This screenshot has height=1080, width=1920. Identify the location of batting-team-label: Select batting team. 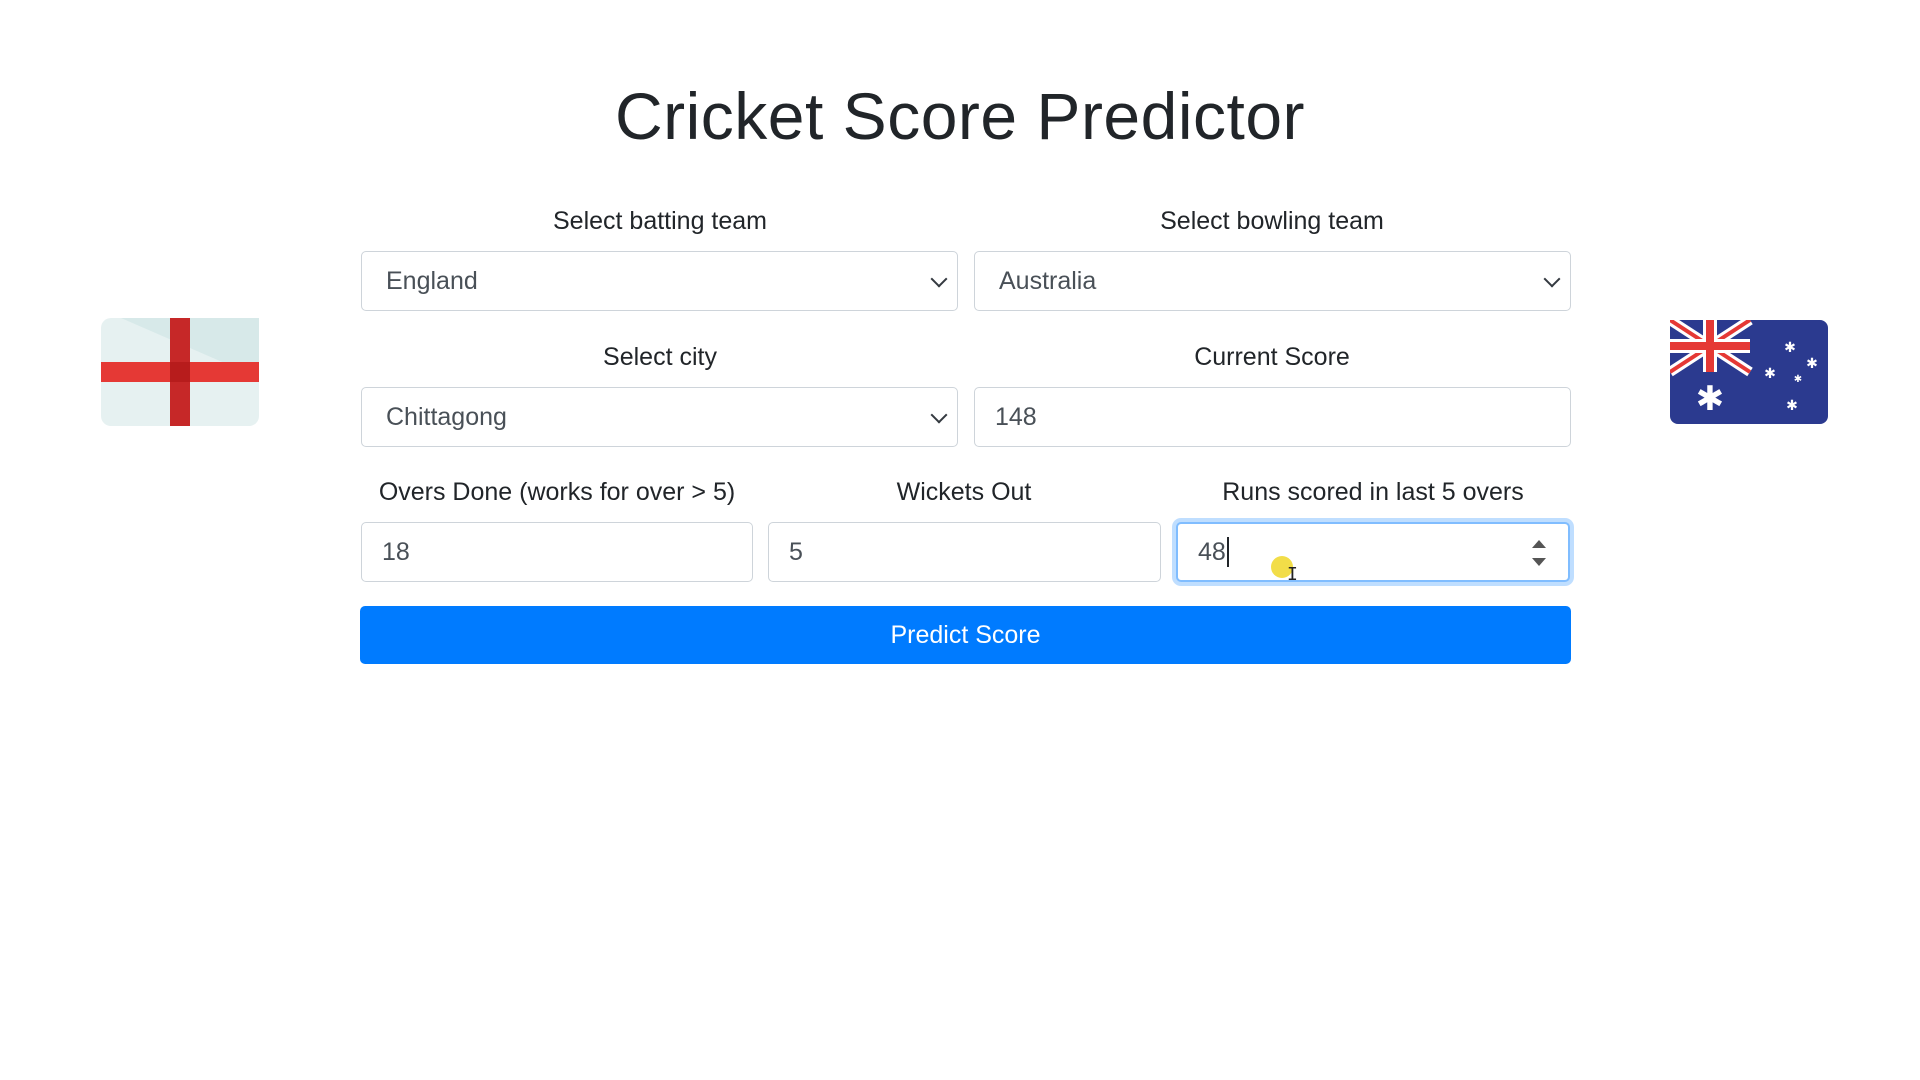
(659, 221).